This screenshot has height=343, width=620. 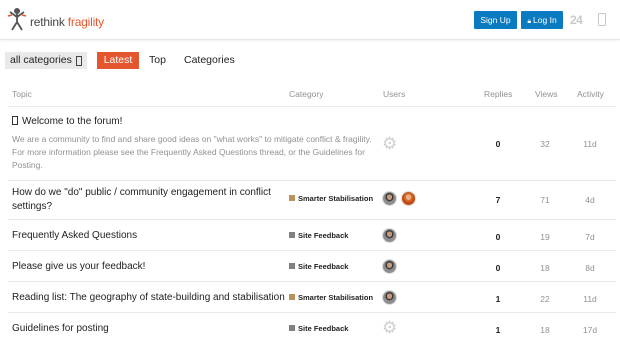 I want to click on activity-time: 7d, so click(x=590, y=237).